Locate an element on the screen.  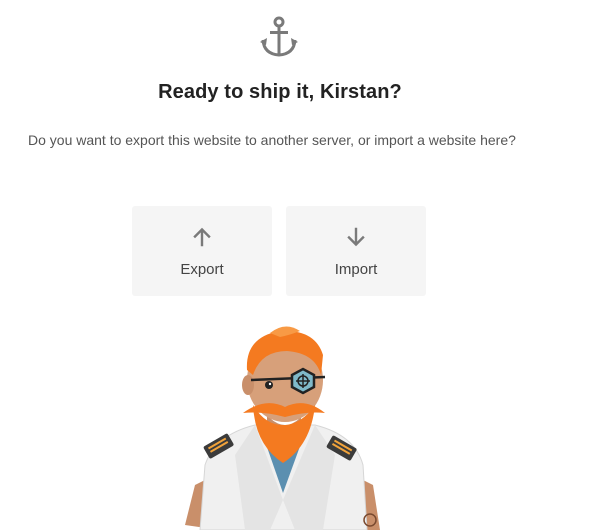
sailor-mascot-illustration is located at coordinates (282, 428).